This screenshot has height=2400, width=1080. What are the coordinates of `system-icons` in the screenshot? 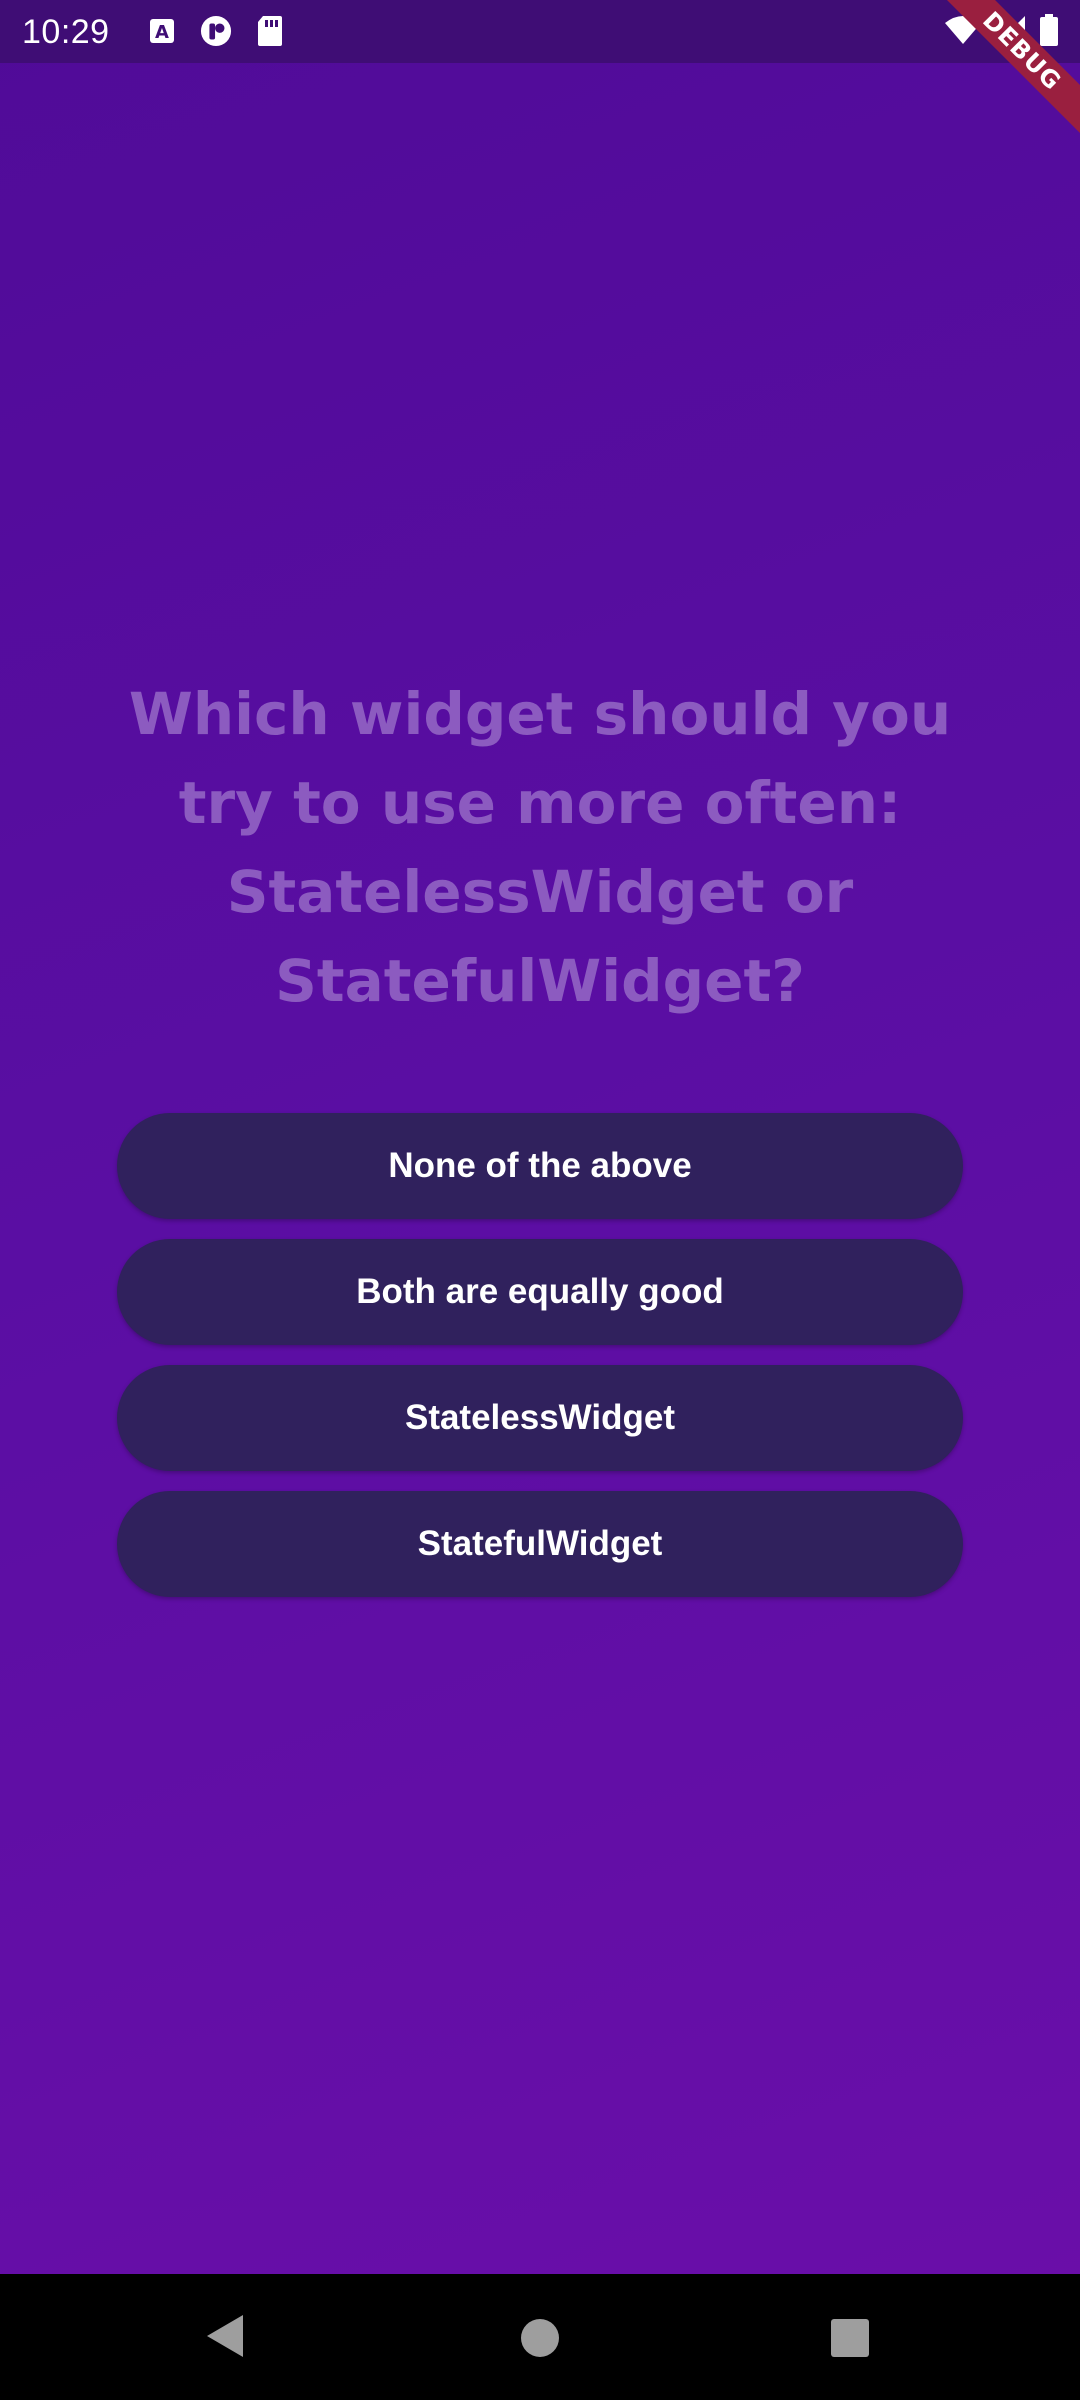 It's located at (1001, 32).